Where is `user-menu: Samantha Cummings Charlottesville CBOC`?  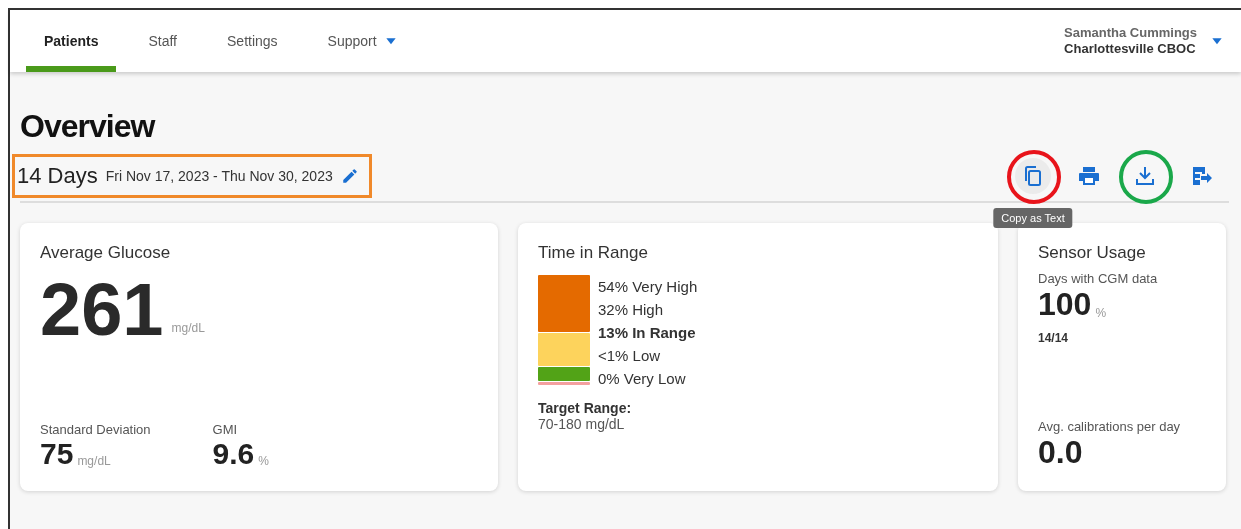
user-menu: Samantha Cummings Charlottesville CBOC is located at coordinates (1144, 41).